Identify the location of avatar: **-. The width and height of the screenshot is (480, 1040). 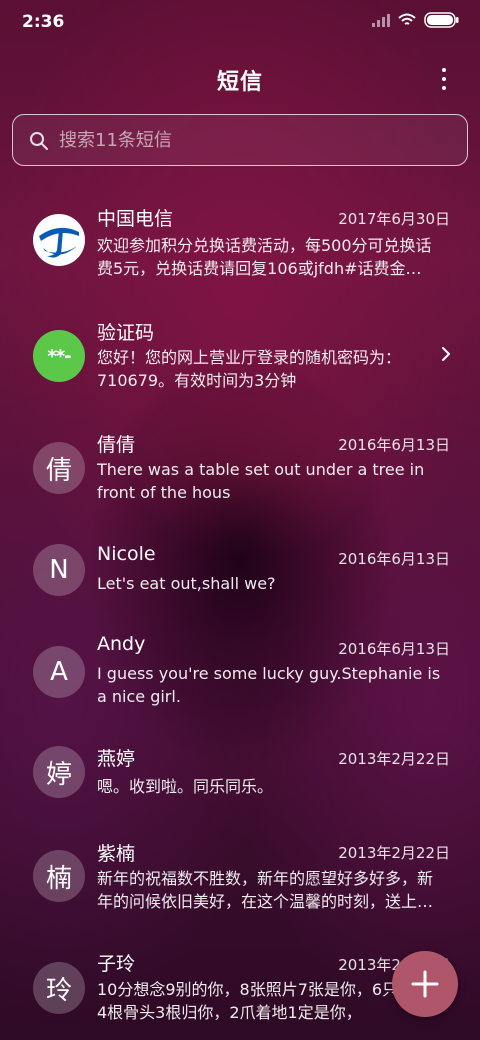
(59, 356).